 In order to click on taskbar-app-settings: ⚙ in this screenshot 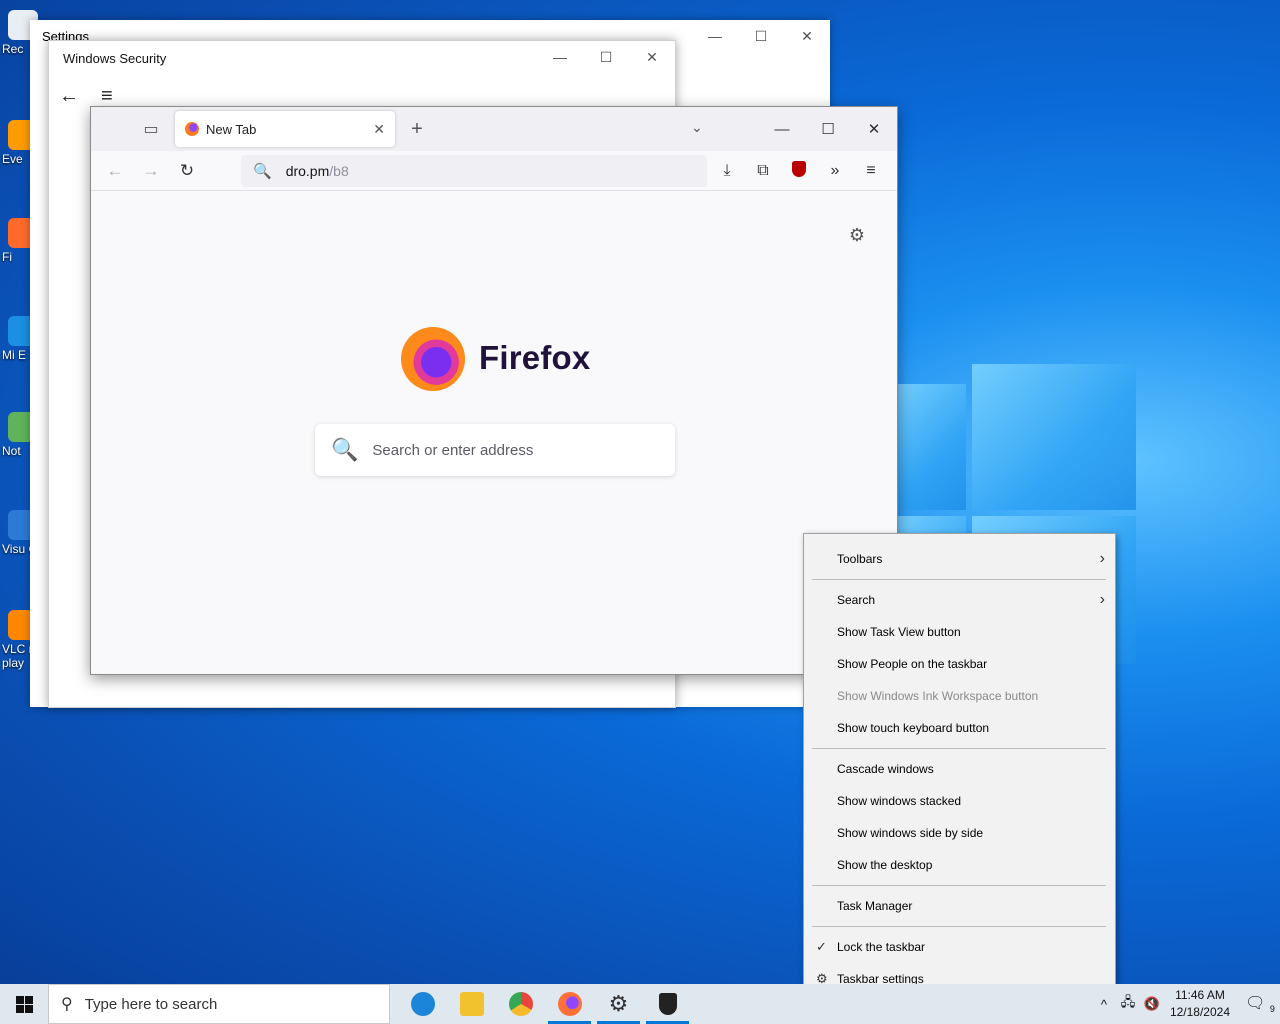, I will do `click(618, 1004)`.